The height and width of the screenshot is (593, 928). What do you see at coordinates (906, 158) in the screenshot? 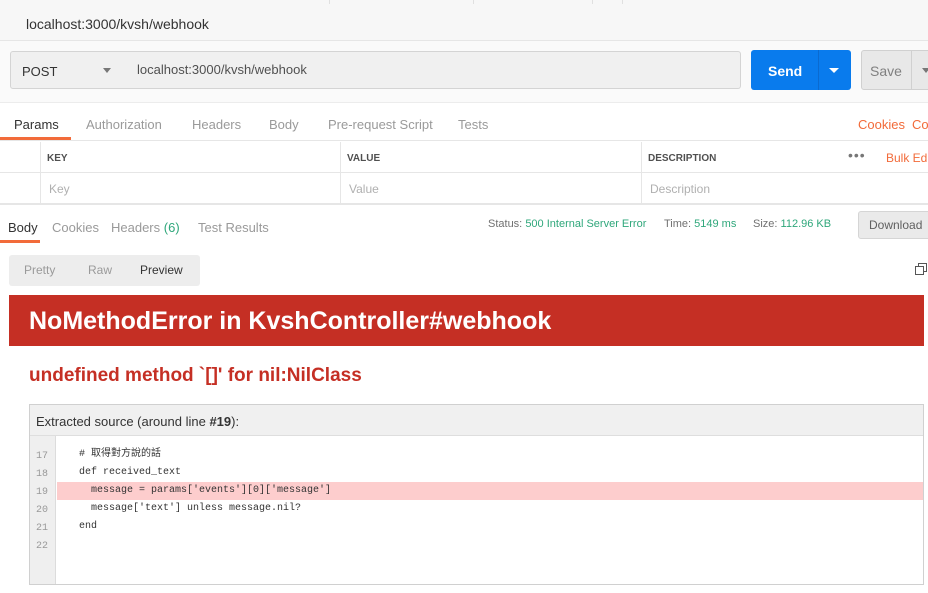
I see `bulk-edit-link: Bulk Ed` at bounding box center [906, 158].